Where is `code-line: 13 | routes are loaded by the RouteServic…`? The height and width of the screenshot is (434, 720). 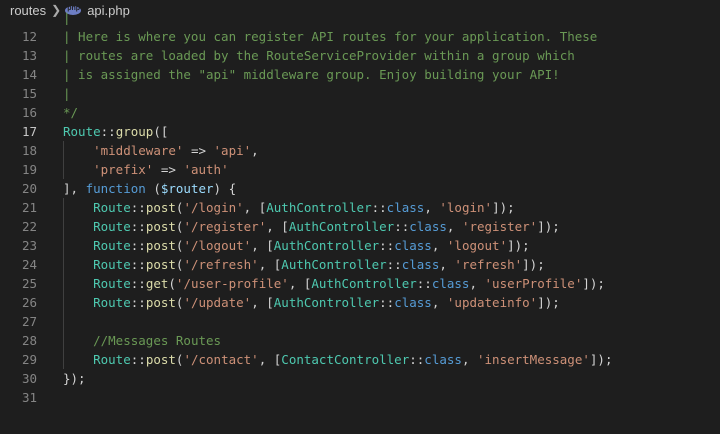 code-line: 13 | routes are loaded by the RouteServic… is located at coordinates (360, 55).